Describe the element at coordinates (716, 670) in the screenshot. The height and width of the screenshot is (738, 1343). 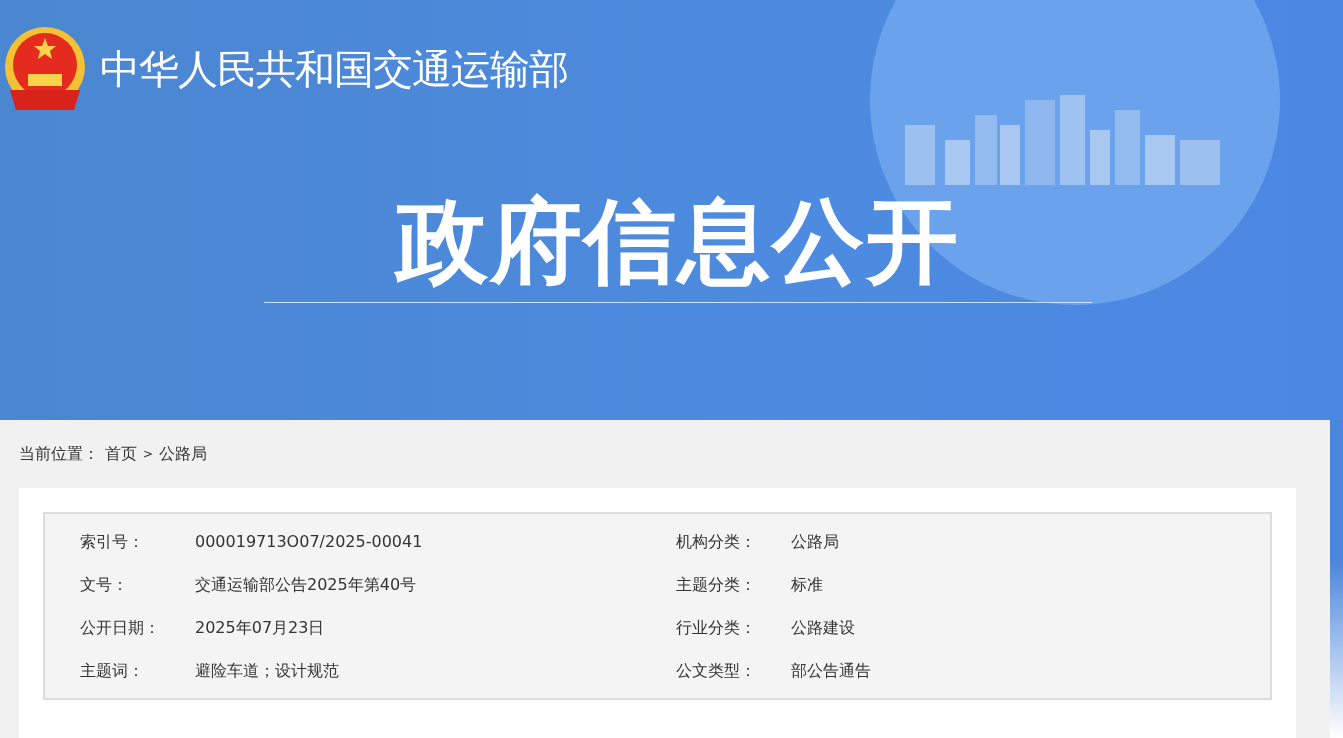
I see `field-label: 公文类型：` at that location.